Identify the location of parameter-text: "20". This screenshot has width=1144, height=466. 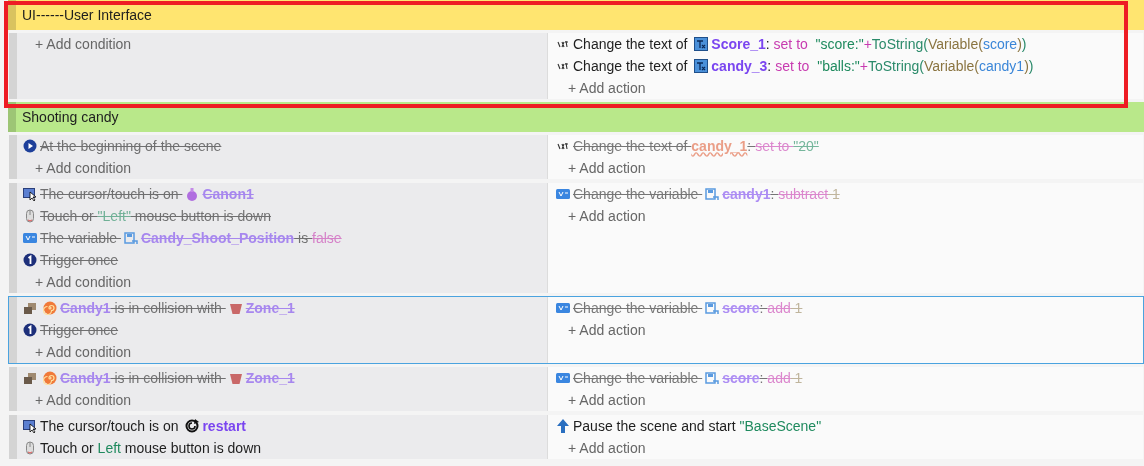
(806, 146).